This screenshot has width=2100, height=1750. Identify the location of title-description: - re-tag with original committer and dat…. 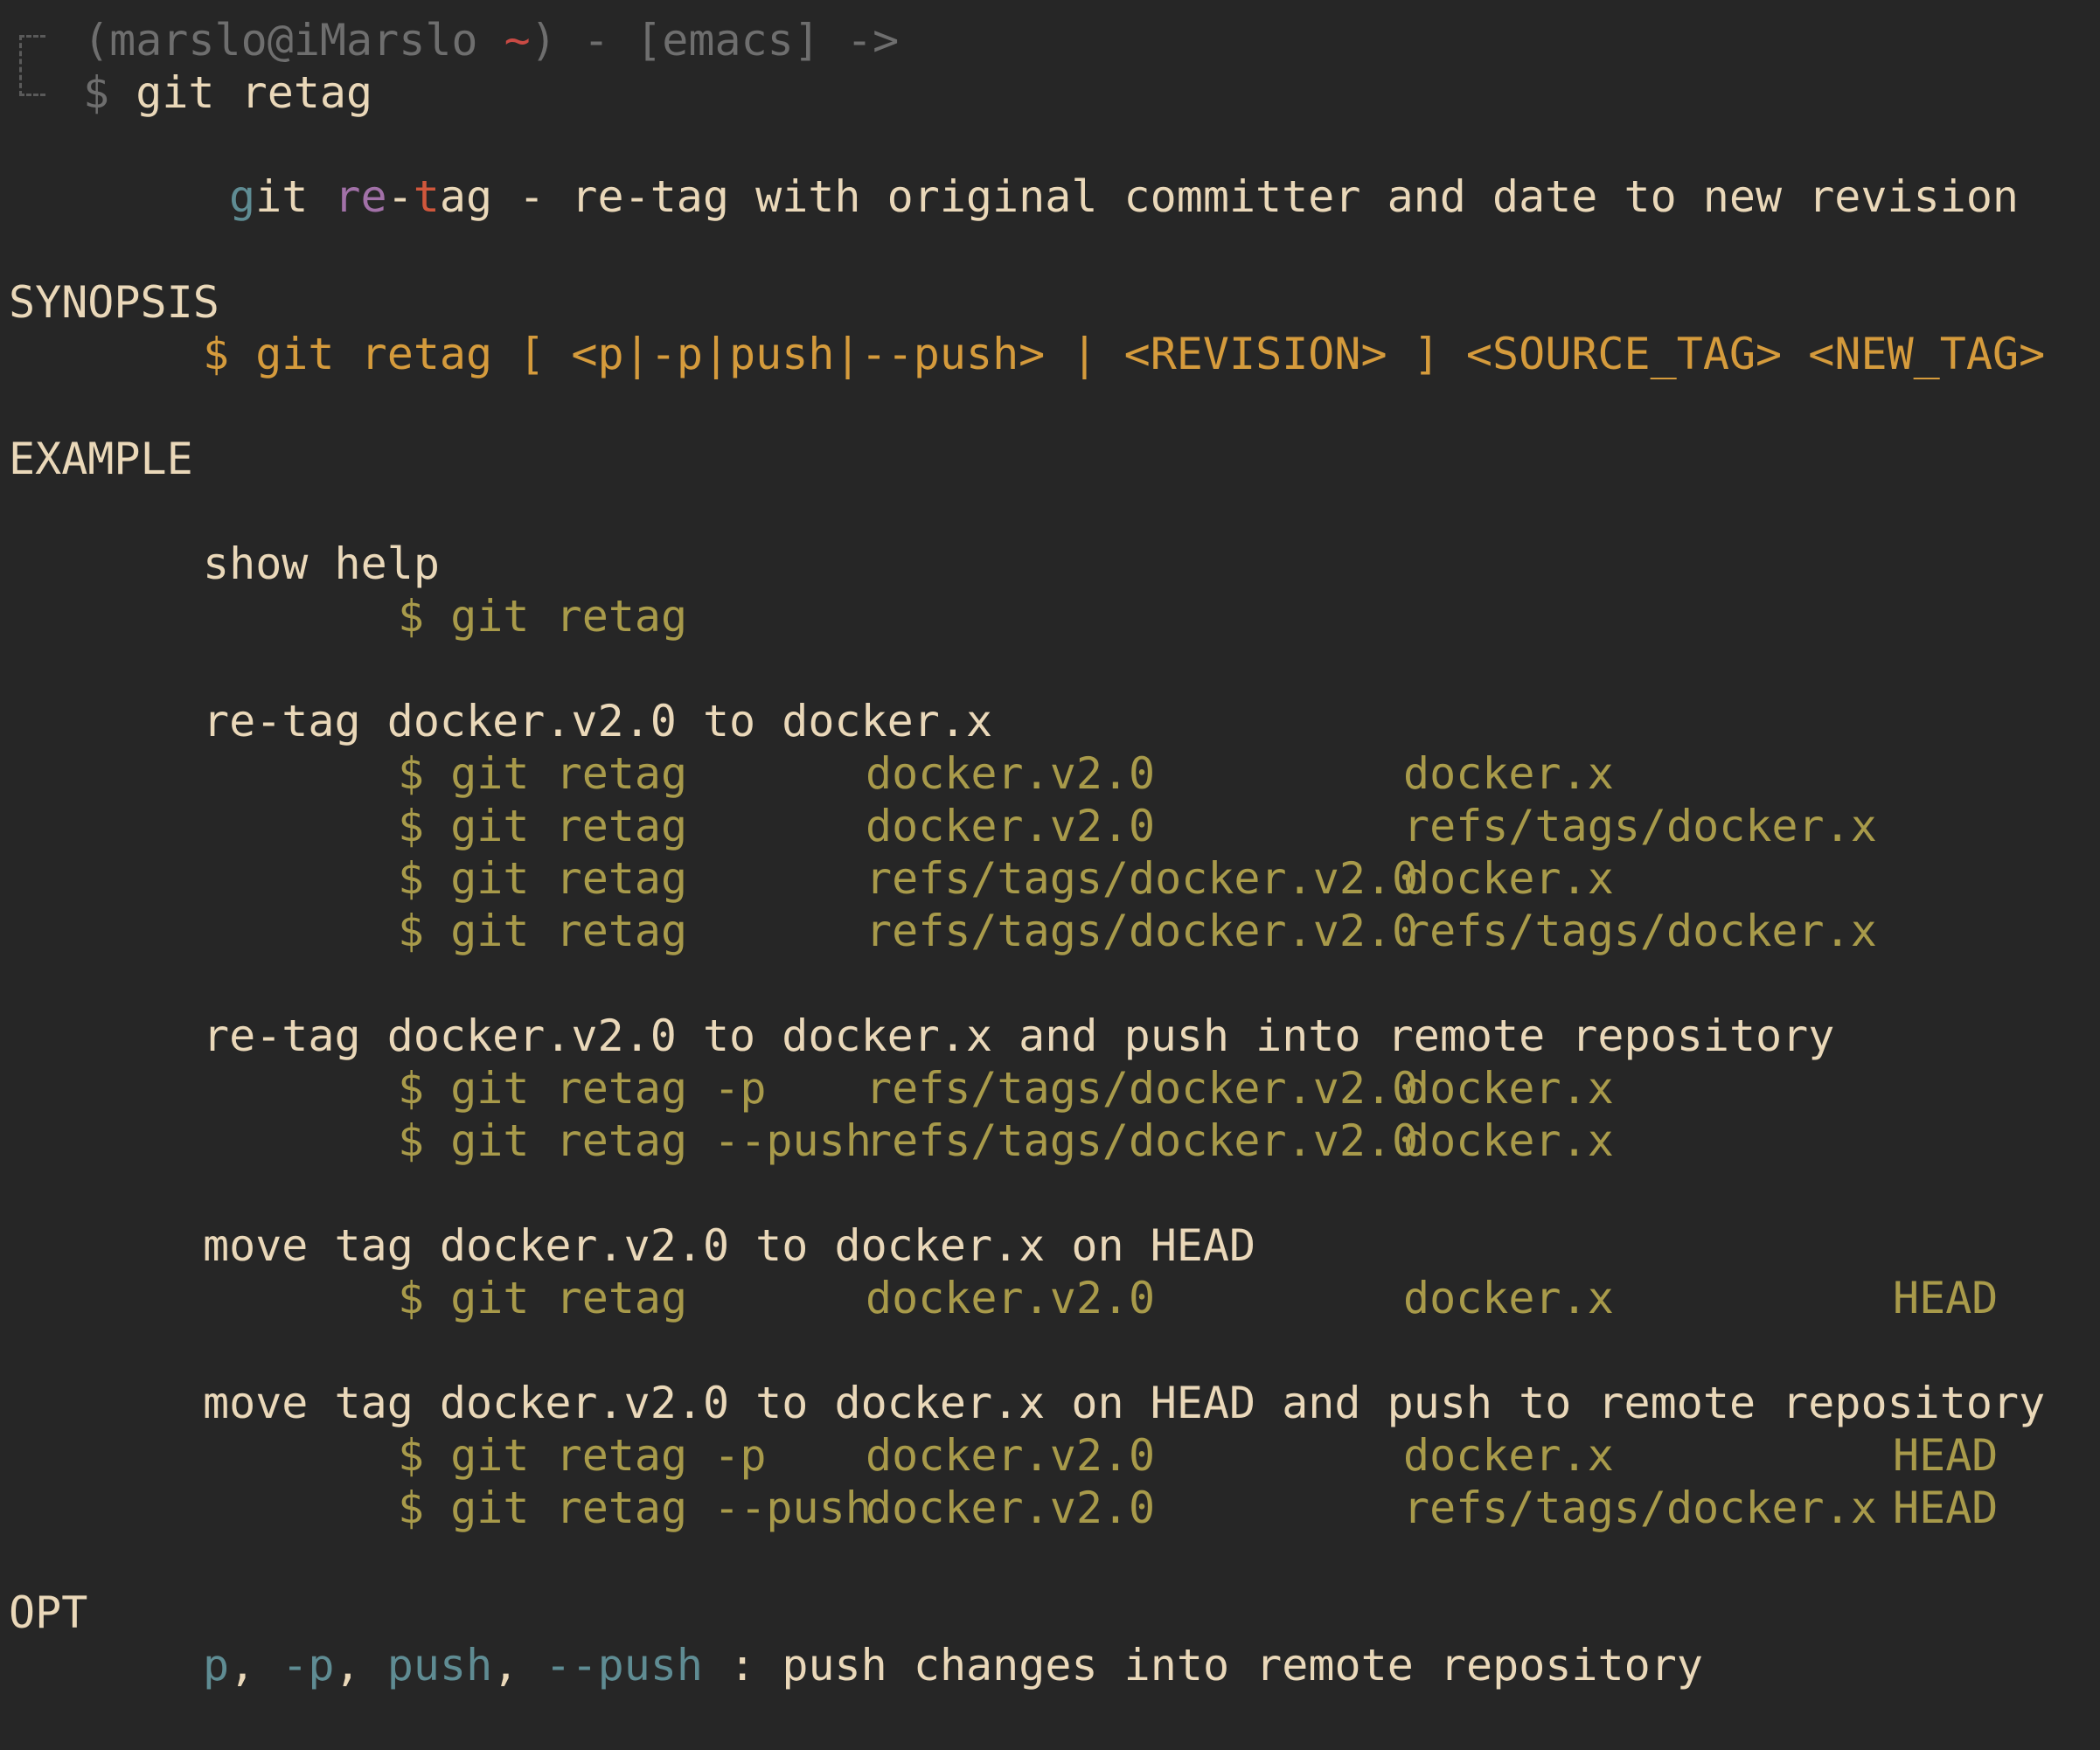
(1256, 196).